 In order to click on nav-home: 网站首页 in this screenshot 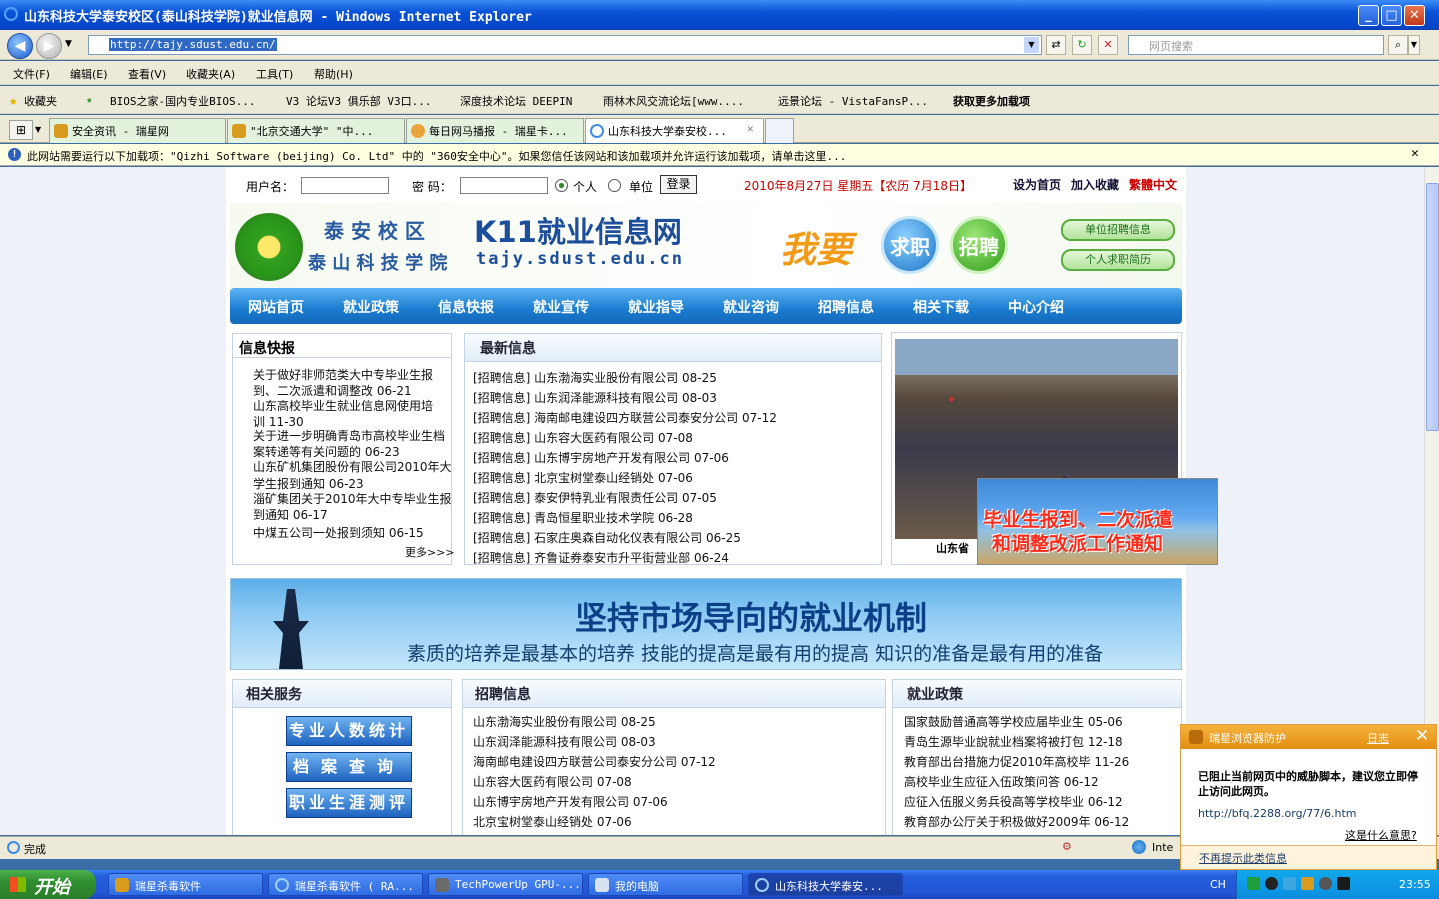, I will do `click(276, 307)`.